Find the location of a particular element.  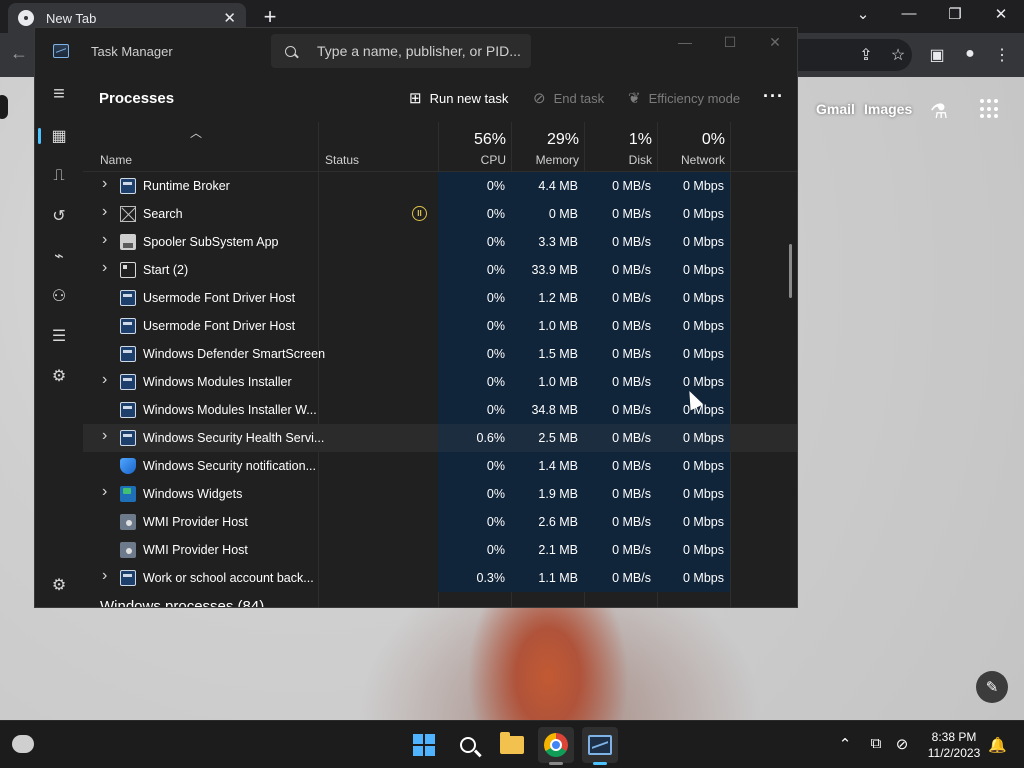

column-cpu-header: CPU is located at coordinates (472, 160).